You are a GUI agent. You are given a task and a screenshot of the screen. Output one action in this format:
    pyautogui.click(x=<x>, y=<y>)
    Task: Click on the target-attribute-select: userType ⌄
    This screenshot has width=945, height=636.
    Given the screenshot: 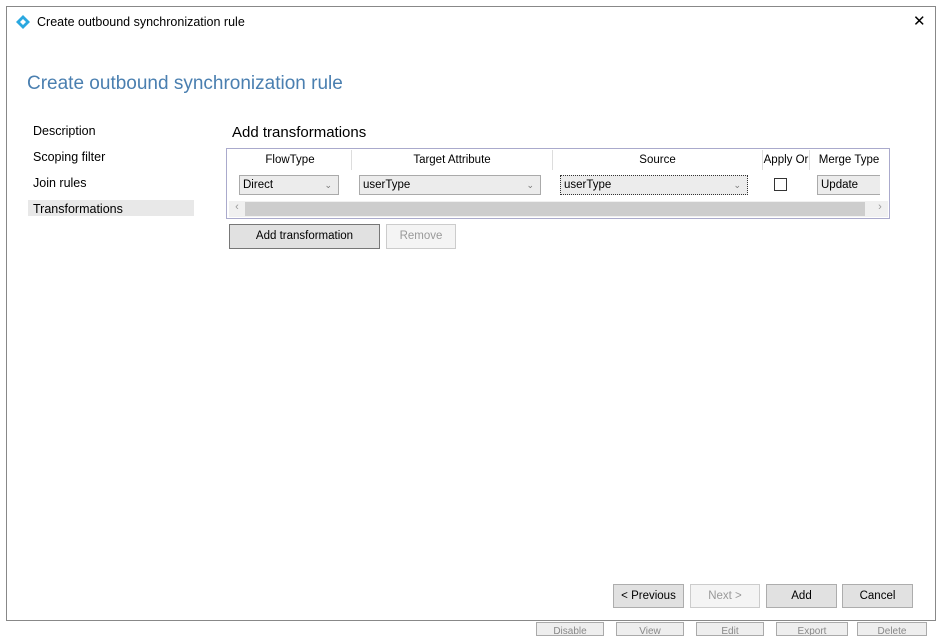 What is the action you would take?
    pyautogui.click(x=450, y=185)
    